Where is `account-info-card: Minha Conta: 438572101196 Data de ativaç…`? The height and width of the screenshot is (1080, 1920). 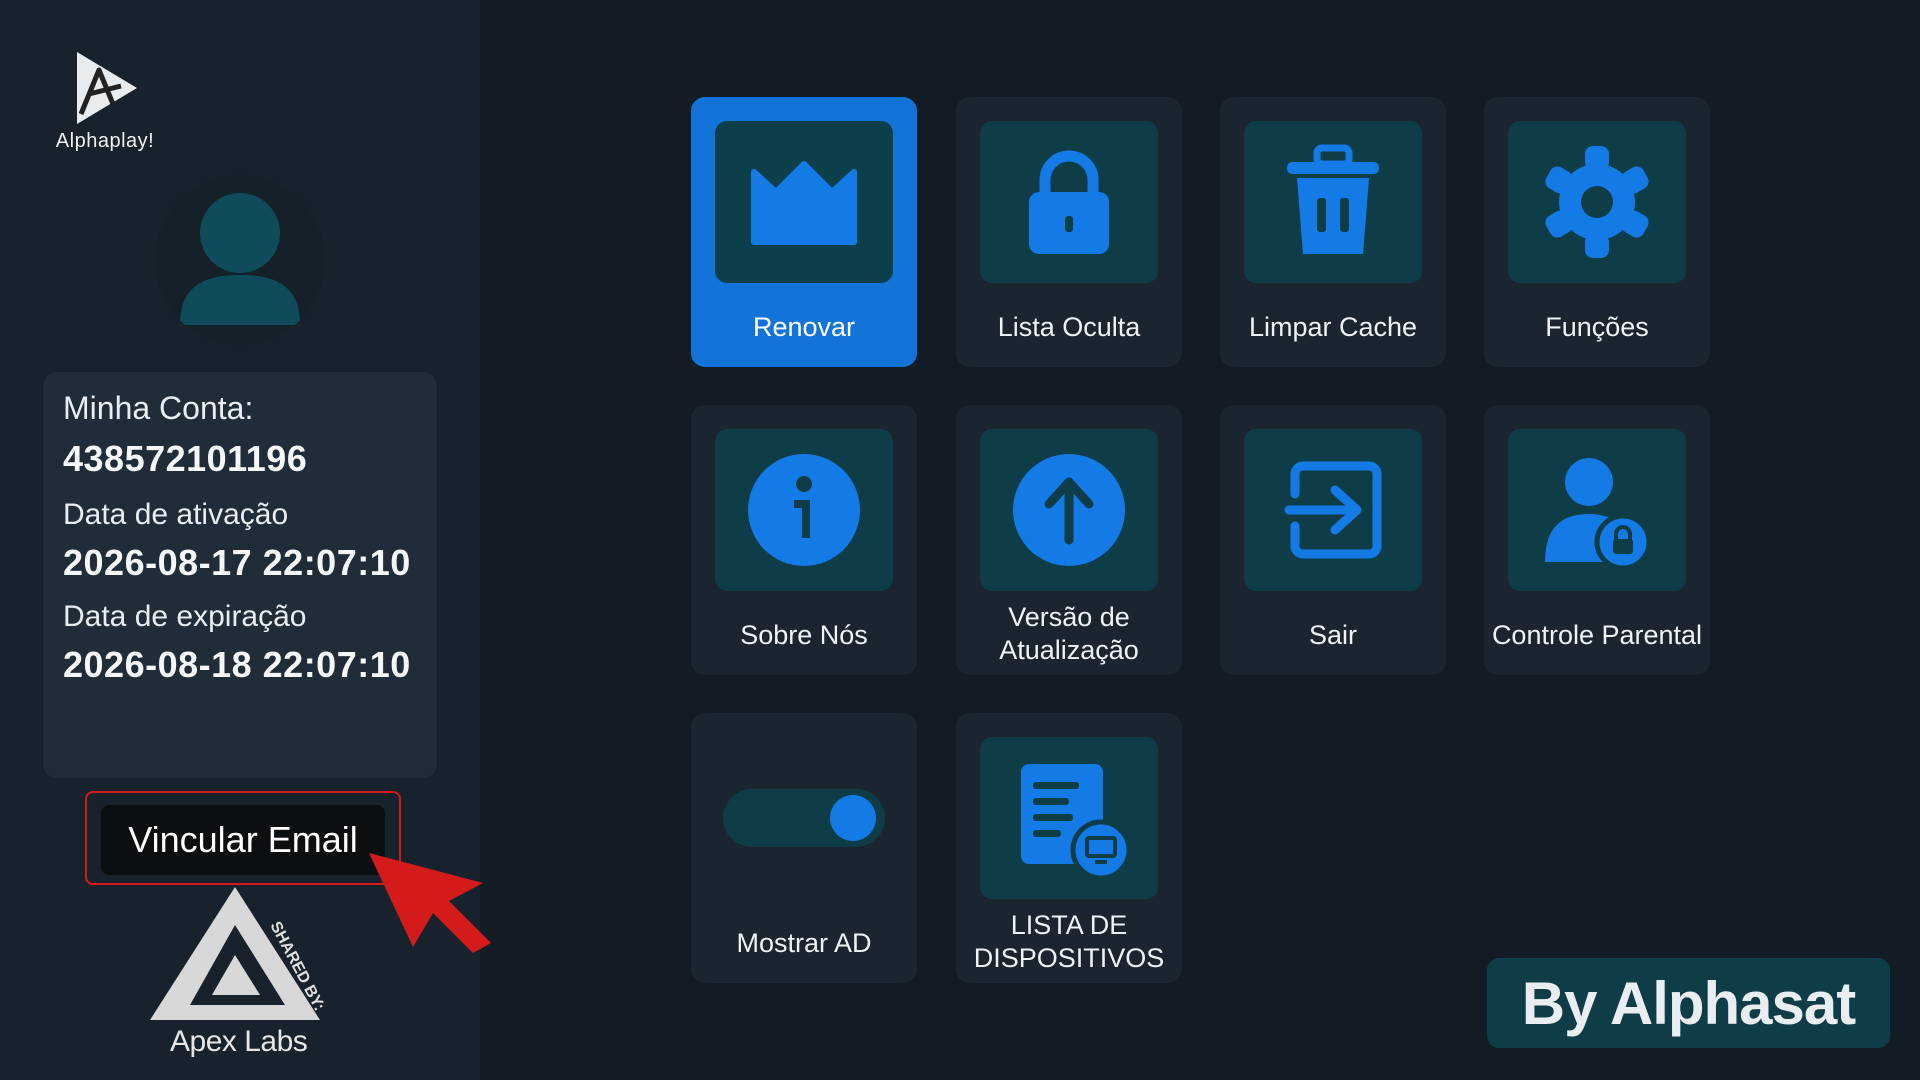 account-info-card: Minha Conta: 438572101196 Data de ativaç… is located at coordinates (240, 575).